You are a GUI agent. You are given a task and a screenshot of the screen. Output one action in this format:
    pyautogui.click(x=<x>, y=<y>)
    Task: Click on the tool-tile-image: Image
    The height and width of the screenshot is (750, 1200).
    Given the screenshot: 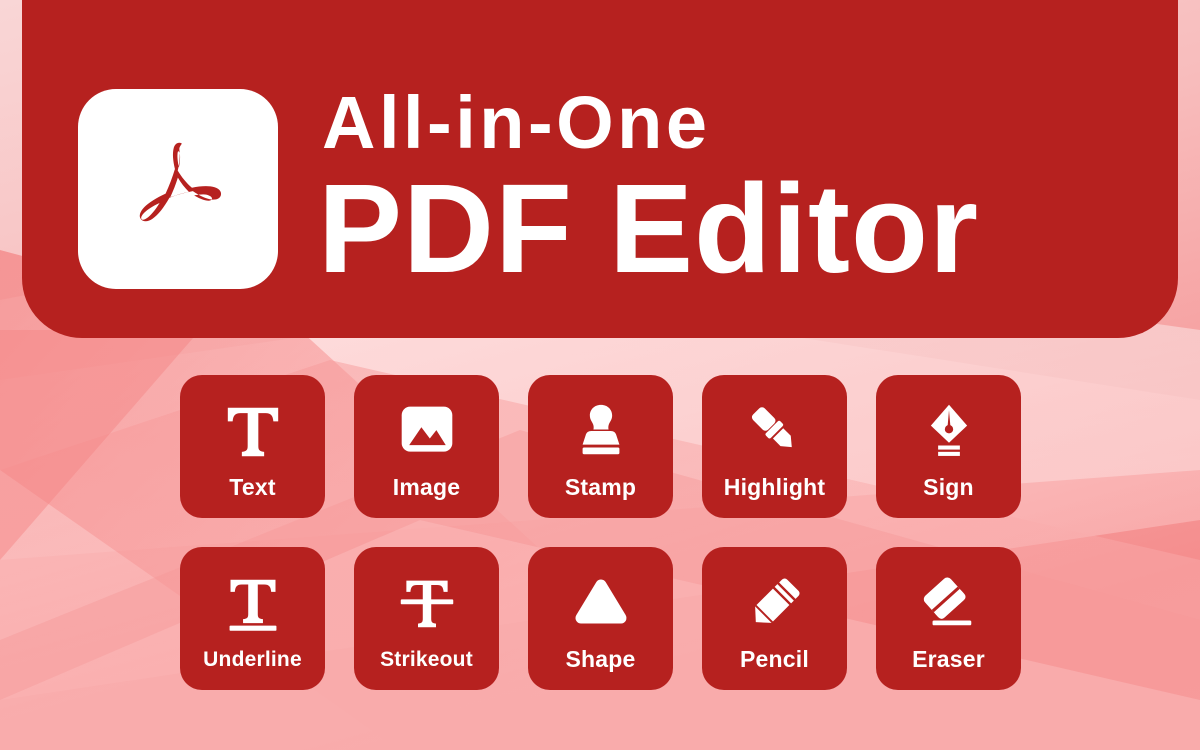 What is the action you would take?
    pyautogui.click(x=426, y=446)
    